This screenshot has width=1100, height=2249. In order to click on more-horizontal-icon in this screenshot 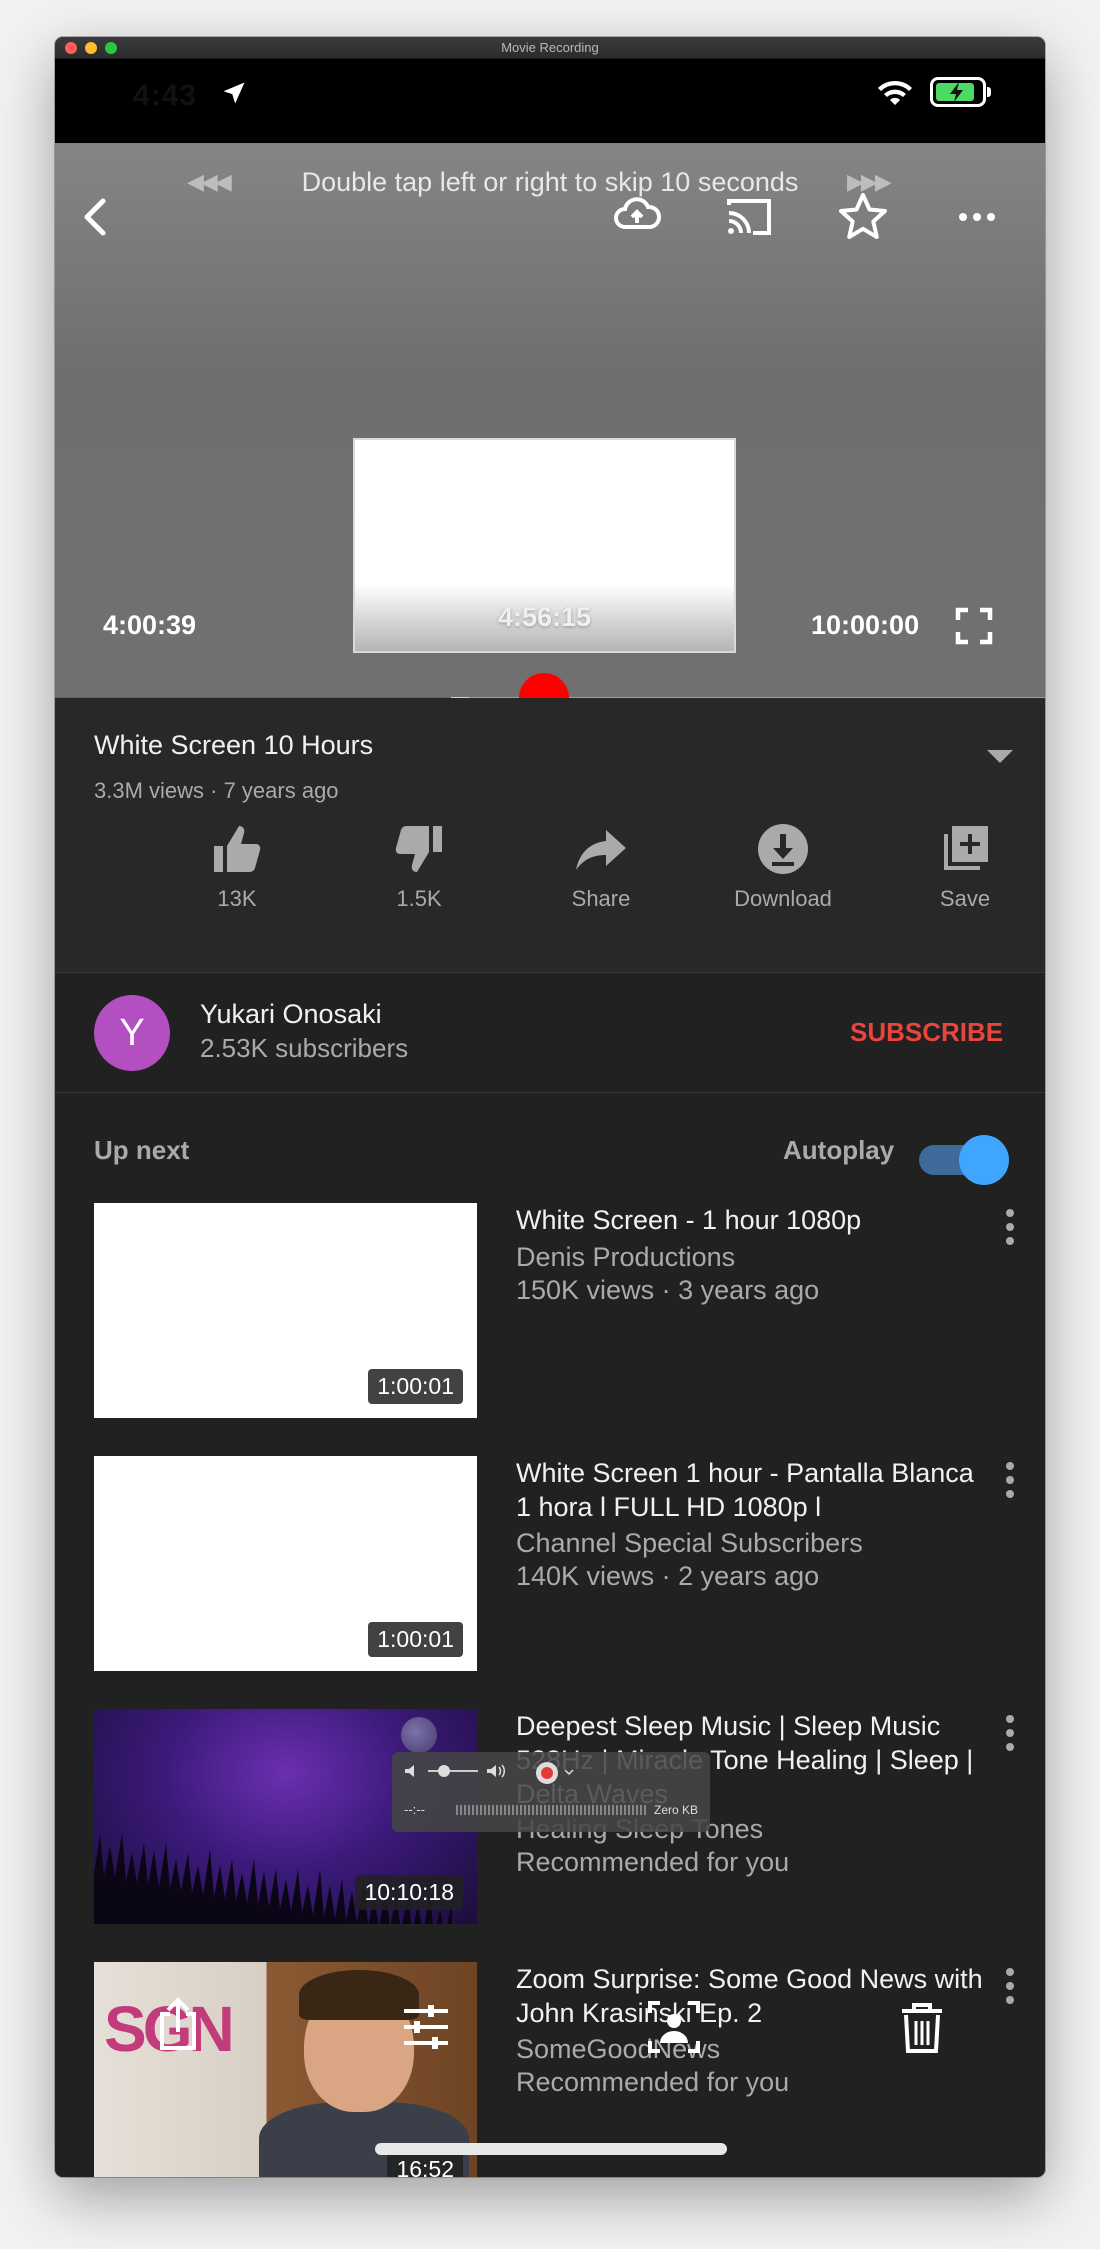, I will do `click(977, 217)`.